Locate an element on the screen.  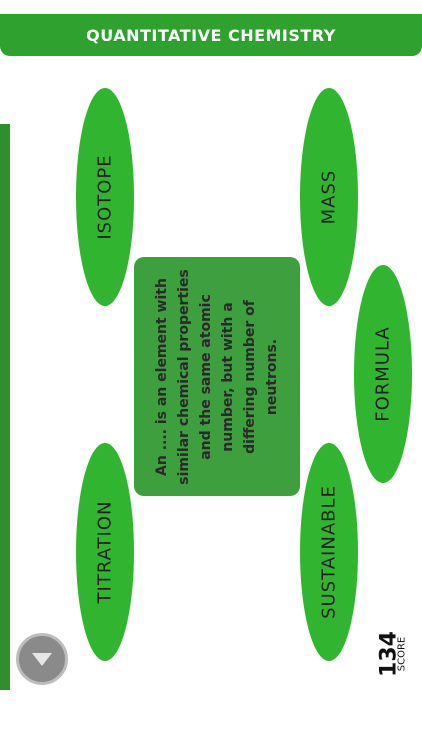
page-title: QUANTITATIVE CHEMISTRY is located at coordinates (211, 35).